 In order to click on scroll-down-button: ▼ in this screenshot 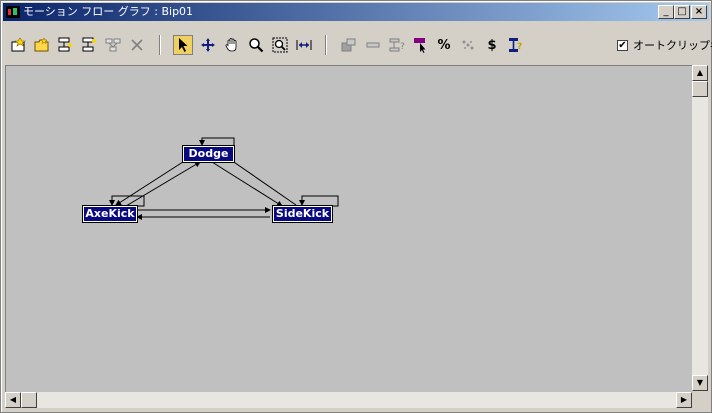, I will do `click(700, 383)`.